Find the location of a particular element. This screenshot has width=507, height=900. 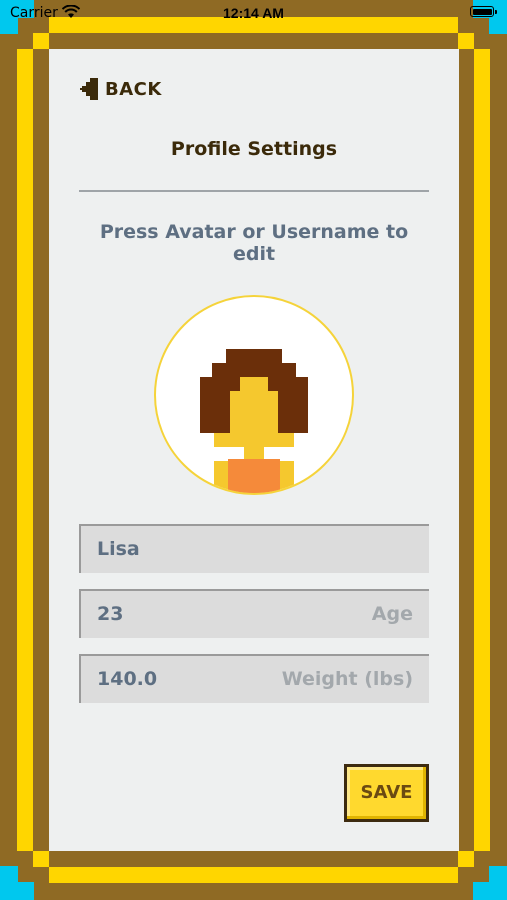

age-placeholder: Age is located at coordinates (392, 614).